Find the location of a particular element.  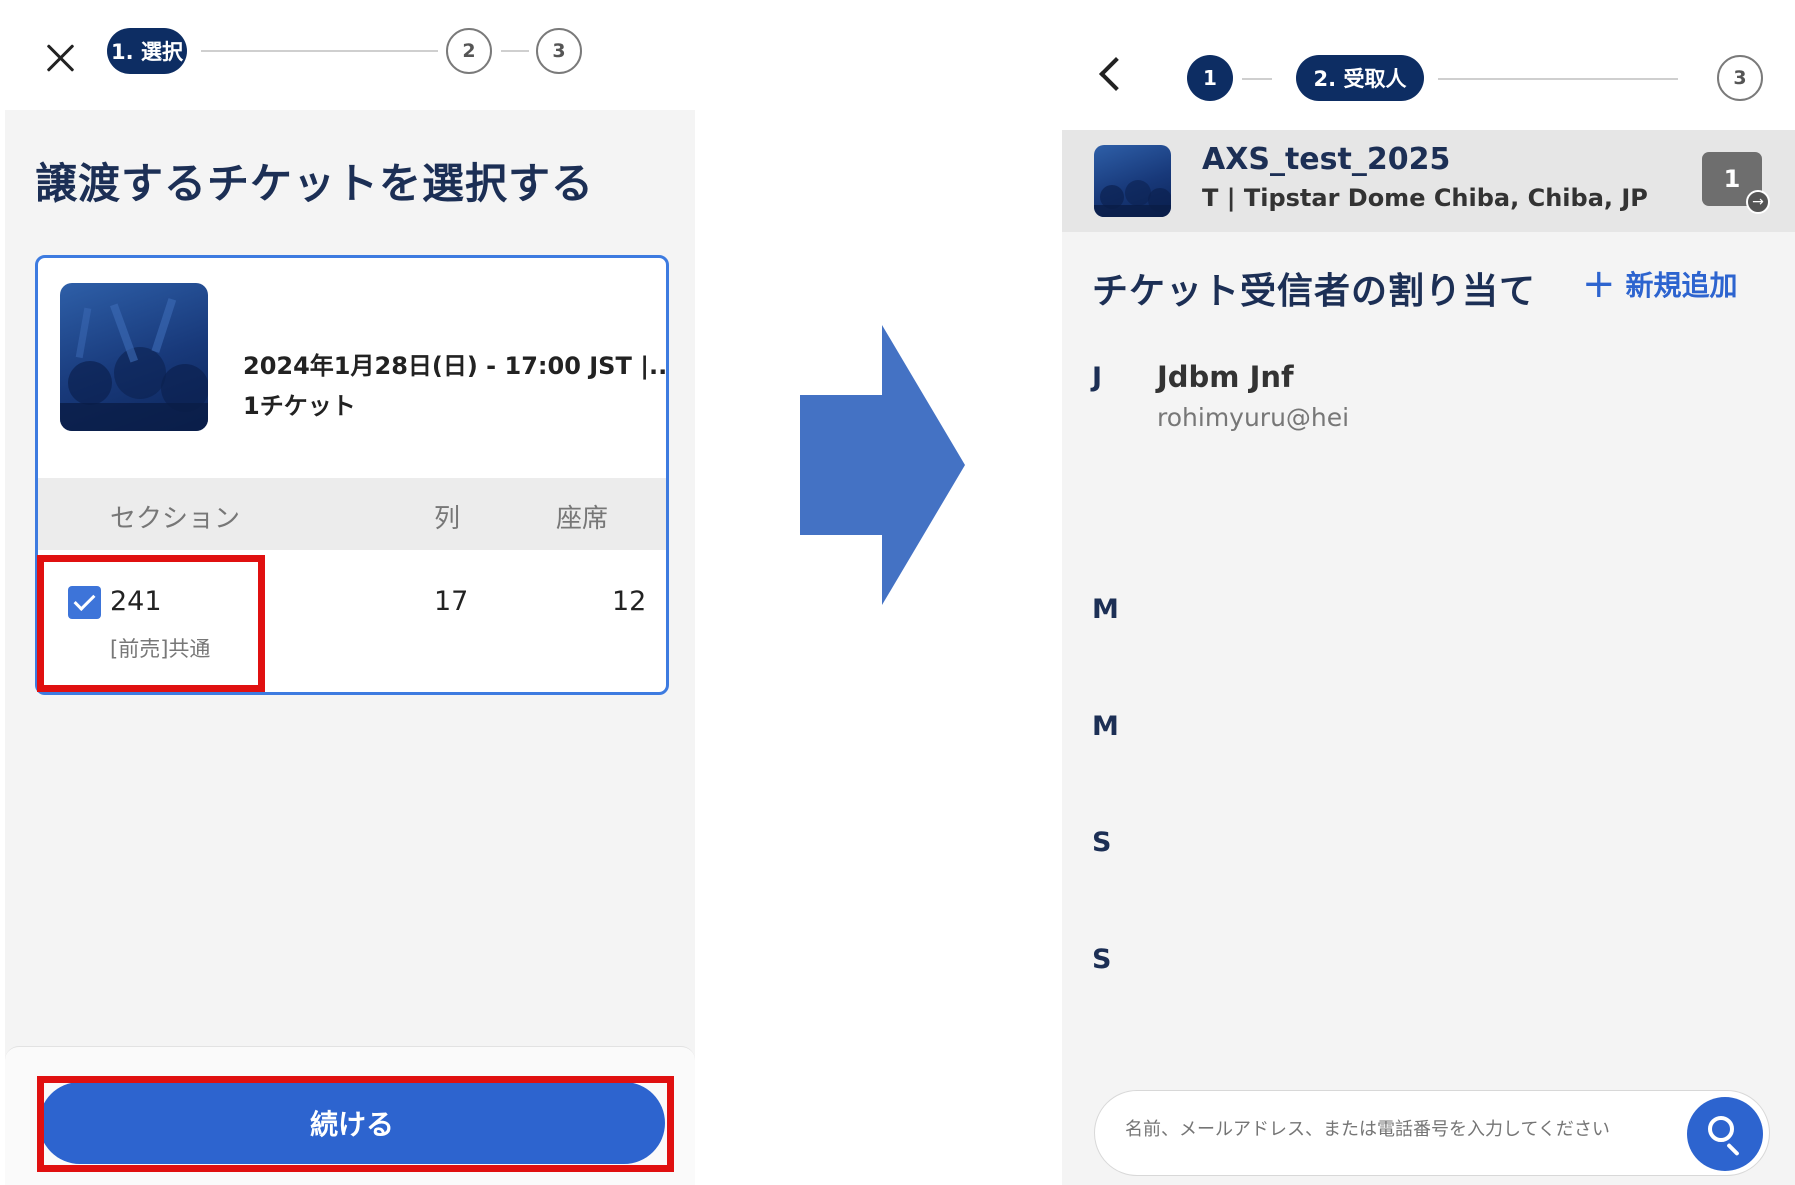

assign-recipients-title: チケット受信者の割り当て is located at coordinates (1314, 291).